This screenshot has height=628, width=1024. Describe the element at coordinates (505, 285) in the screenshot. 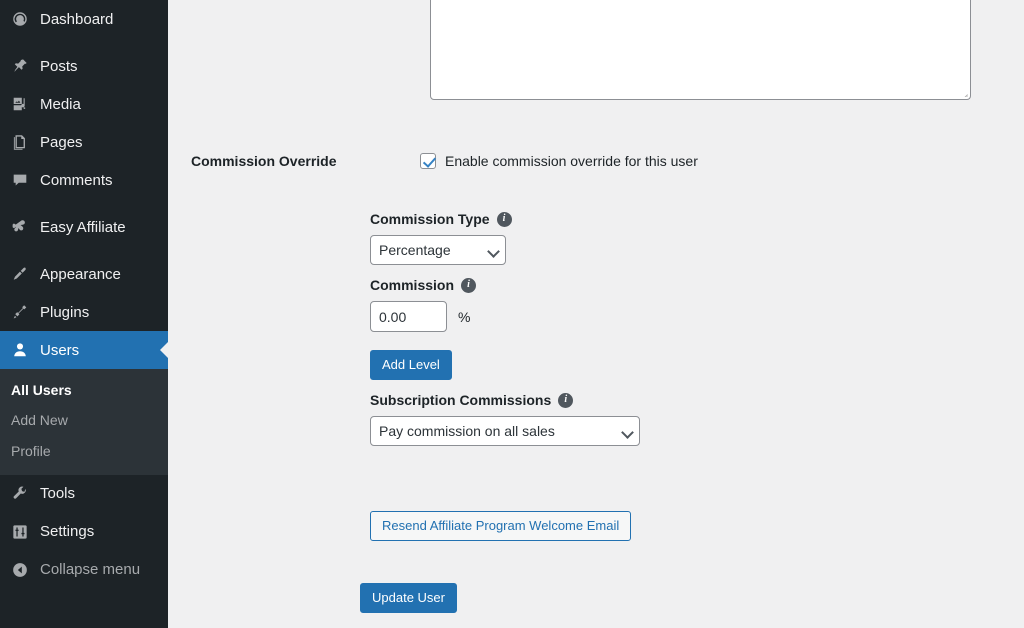

I see `commission-label: Commission i` at that location.